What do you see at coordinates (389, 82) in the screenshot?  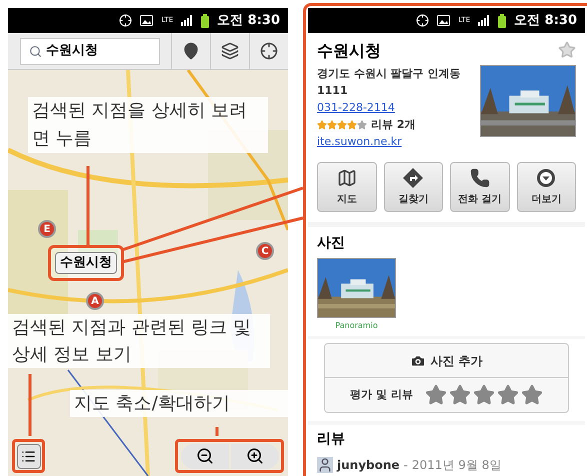 I see `address-text: 경기도 수원시 팔달구 인계동 1111` at bounding box center [389, 82].